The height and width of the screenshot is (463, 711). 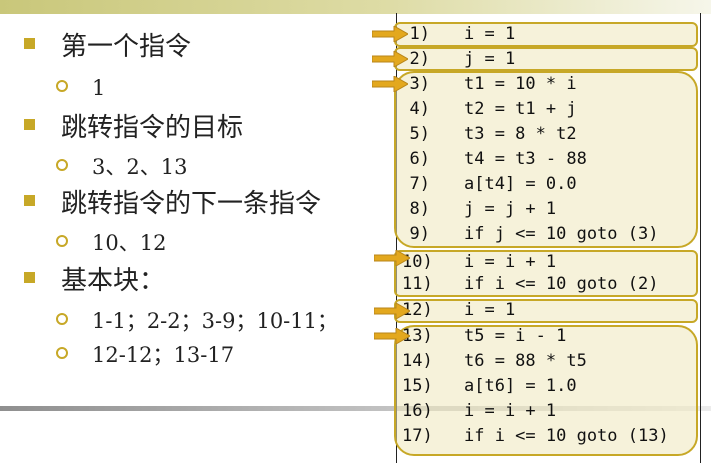 What do you see at coordinates (535, 436) in the screenshot?
I see `code-line-17: 17) if i <= 10 goto (13)` at bounding box center [535, 436].